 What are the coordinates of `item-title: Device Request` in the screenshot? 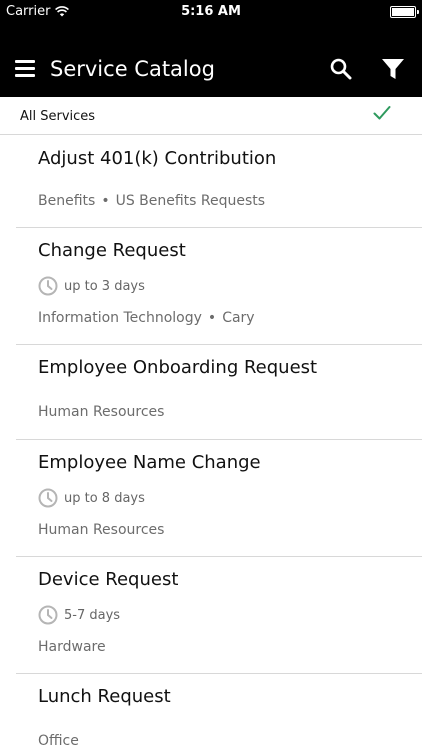 It's located at (108, 579).